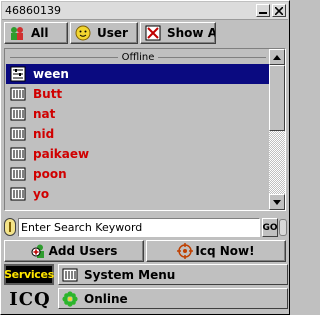  I want to click on arrow-down-icon, so click(277, 202).